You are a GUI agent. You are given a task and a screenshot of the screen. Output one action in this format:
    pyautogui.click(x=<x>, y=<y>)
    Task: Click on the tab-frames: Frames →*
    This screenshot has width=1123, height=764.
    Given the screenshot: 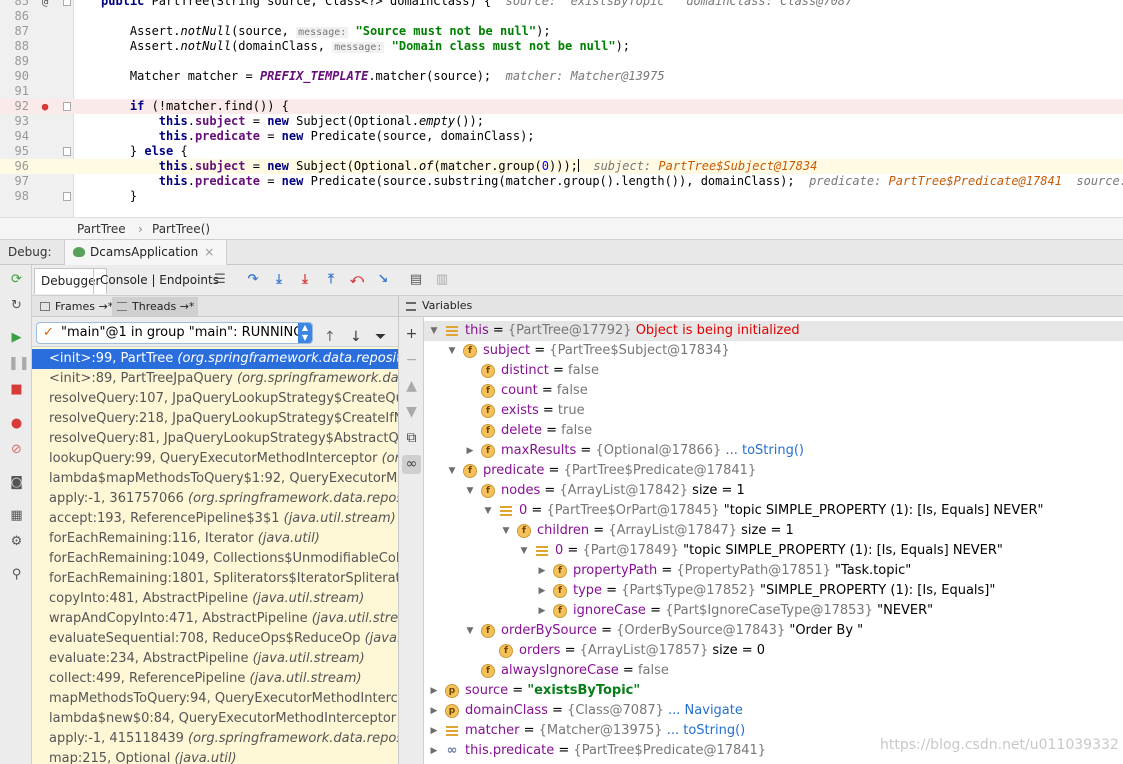 What is the action you would take?
    pyautogui.click(x=76, y=306)
    